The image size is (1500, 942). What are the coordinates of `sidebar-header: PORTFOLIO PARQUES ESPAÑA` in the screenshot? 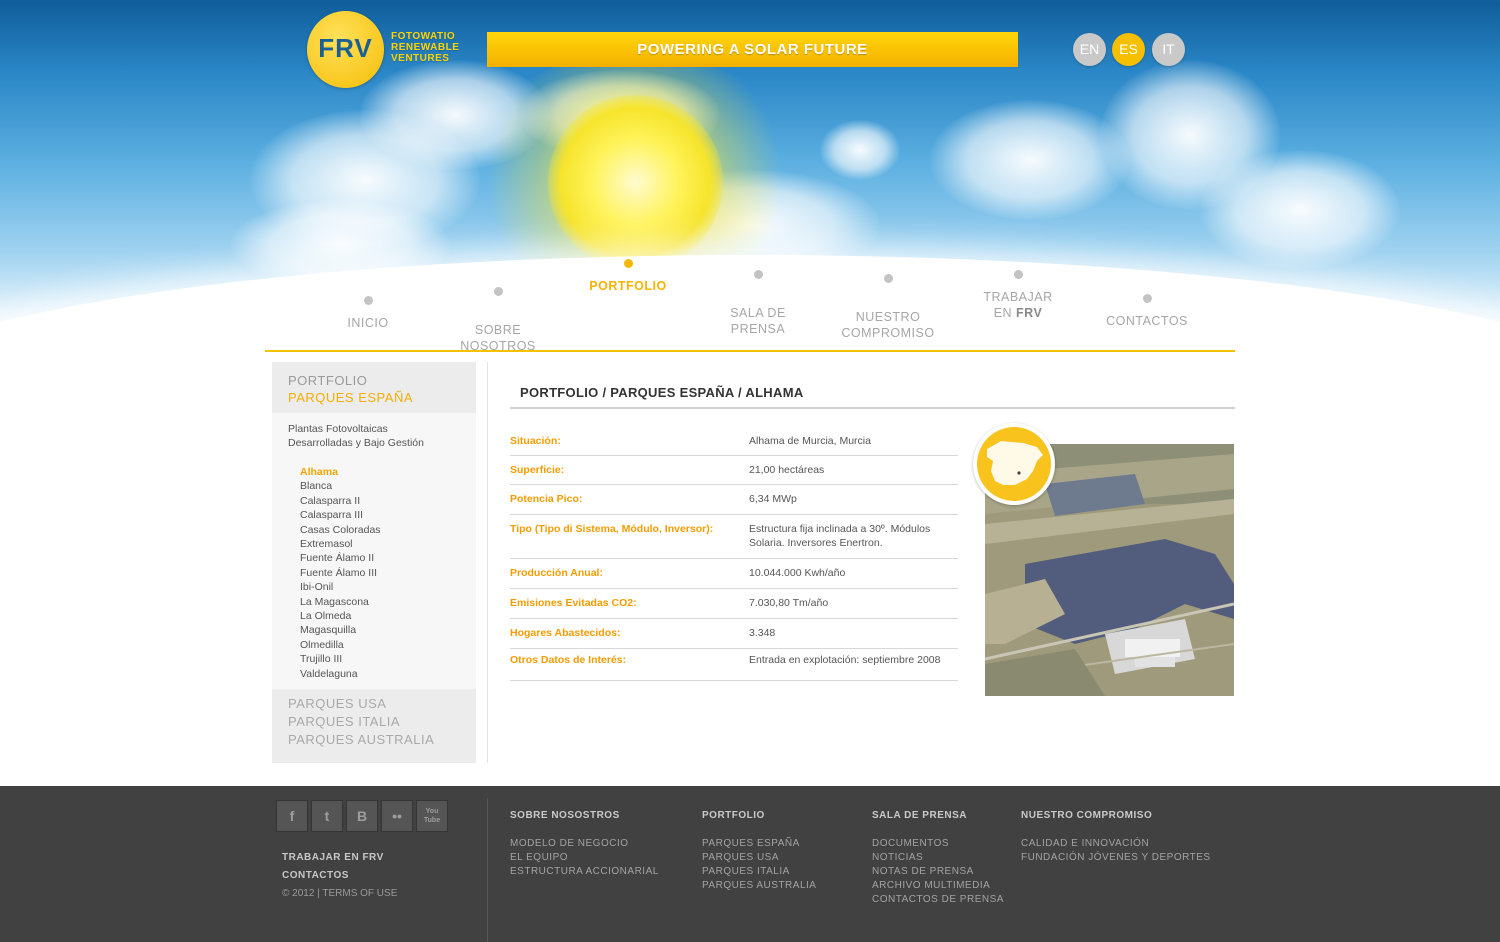 It's located at (374, 387).